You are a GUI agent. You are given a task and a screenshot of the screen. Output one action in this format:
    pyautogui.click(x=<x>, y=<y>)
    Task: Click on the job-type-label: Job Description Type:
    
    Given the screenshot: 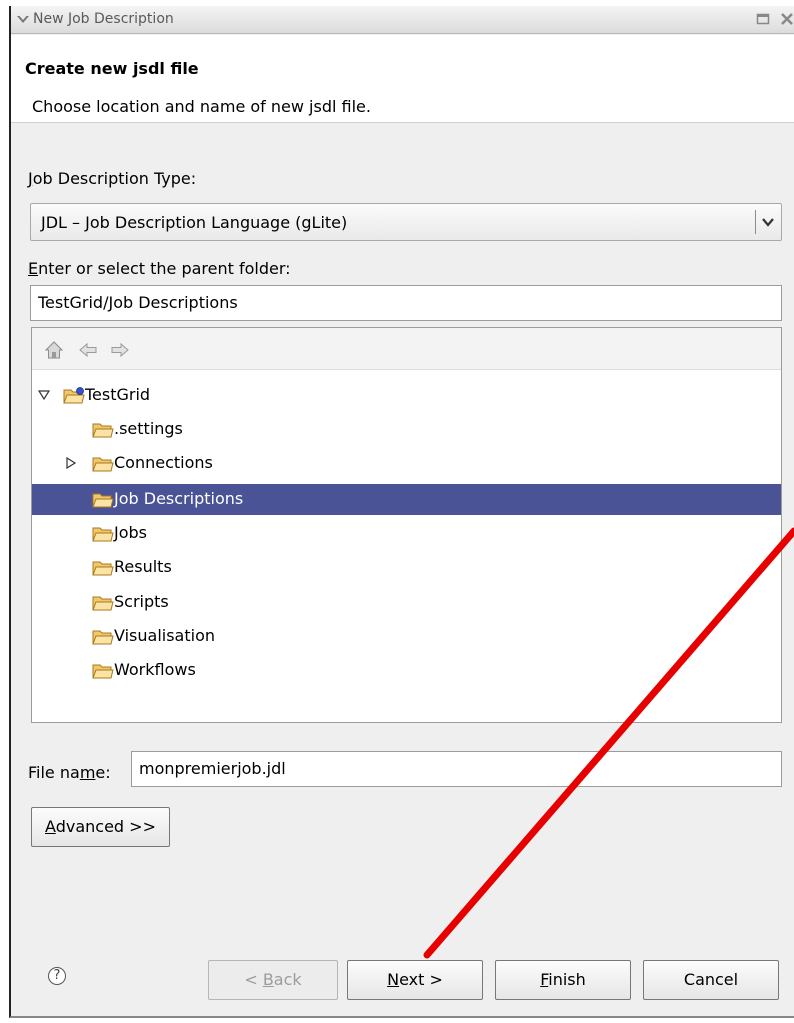 What is the action you would take?
    pyautogui.click(x=112, y=178)
    